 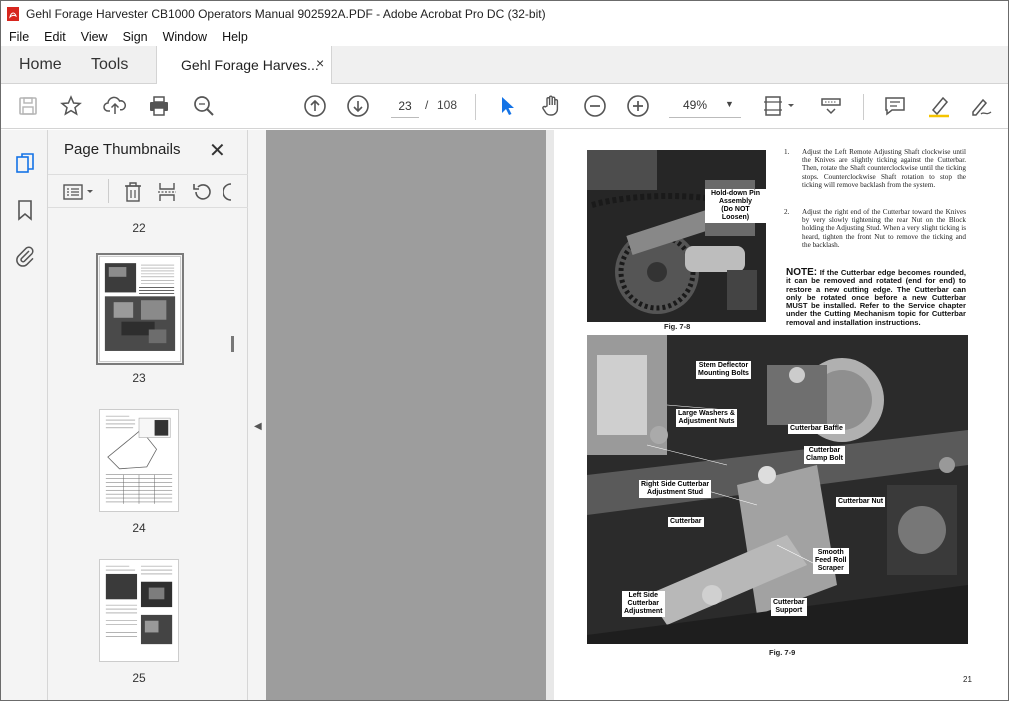 I want to click on prev-page-icon, so click(x=315, y=106).